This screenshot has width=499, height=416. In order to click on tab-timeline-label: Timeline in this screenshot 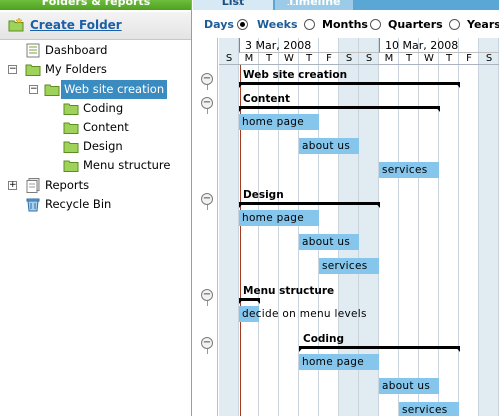, I will do `click(314, 4)`.